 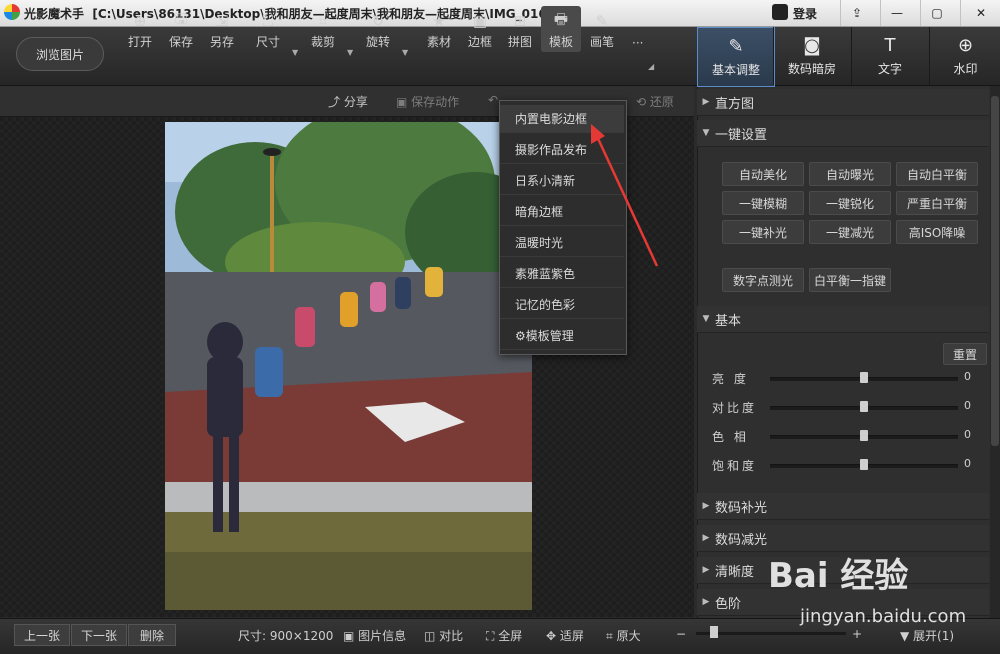 I want to click on login-button: 登录, so click(x=805, y=13).